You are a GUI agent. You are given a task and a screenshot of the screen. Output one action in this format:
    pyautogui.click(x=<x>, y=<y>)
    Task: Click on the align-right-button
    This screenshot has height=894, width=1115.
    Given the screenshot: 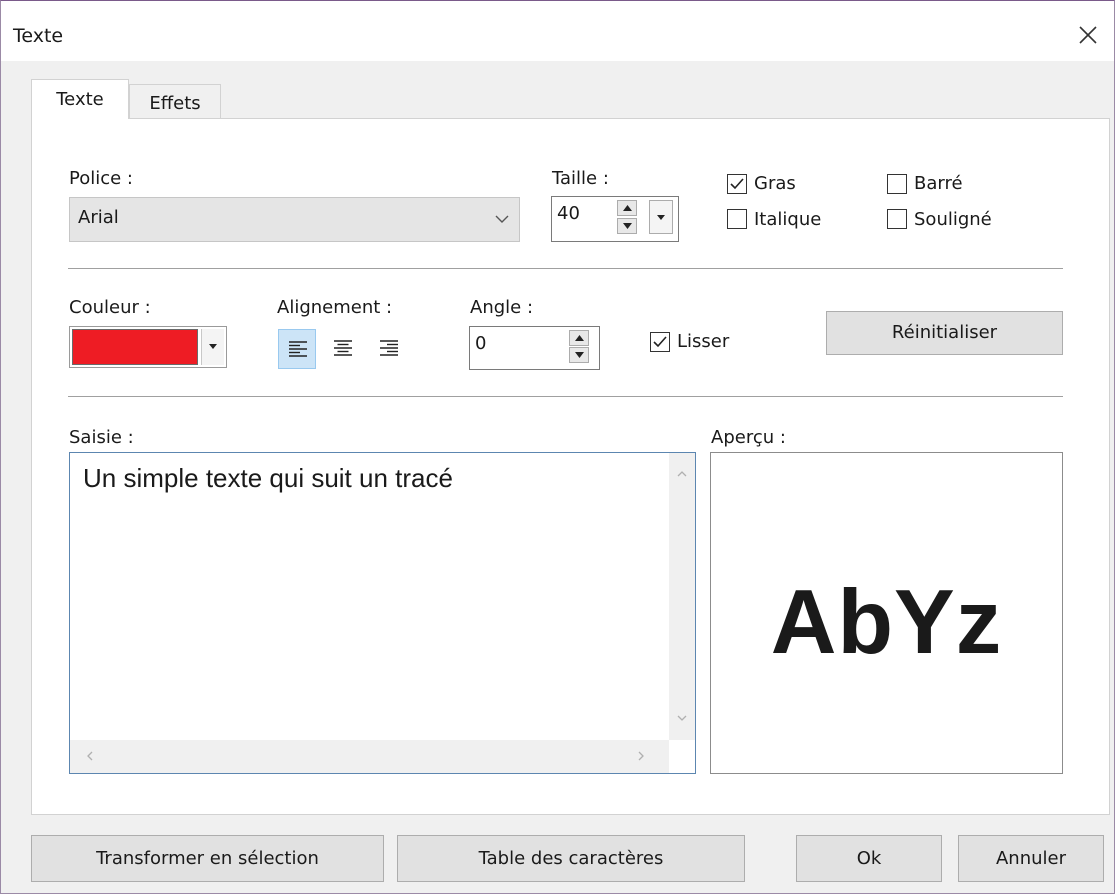 What is the action you would take?
    pyautogui.click(x=389, y=349)
    